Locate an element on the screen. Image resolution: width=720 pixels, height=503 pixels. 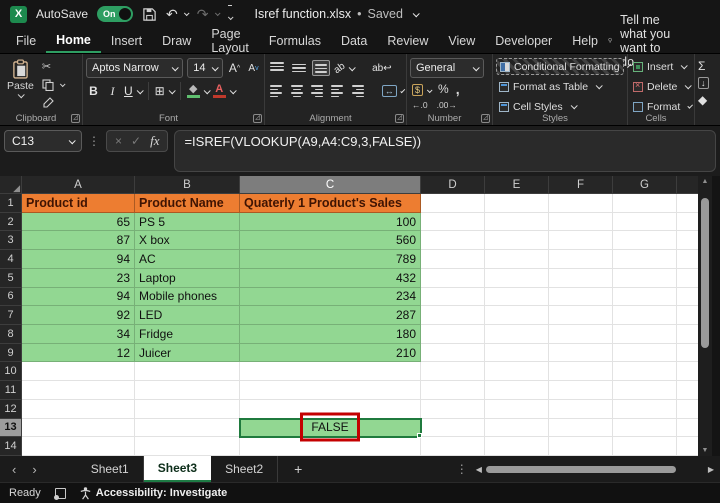
menu-tab-help: Help is located at coordinates (585, 40).